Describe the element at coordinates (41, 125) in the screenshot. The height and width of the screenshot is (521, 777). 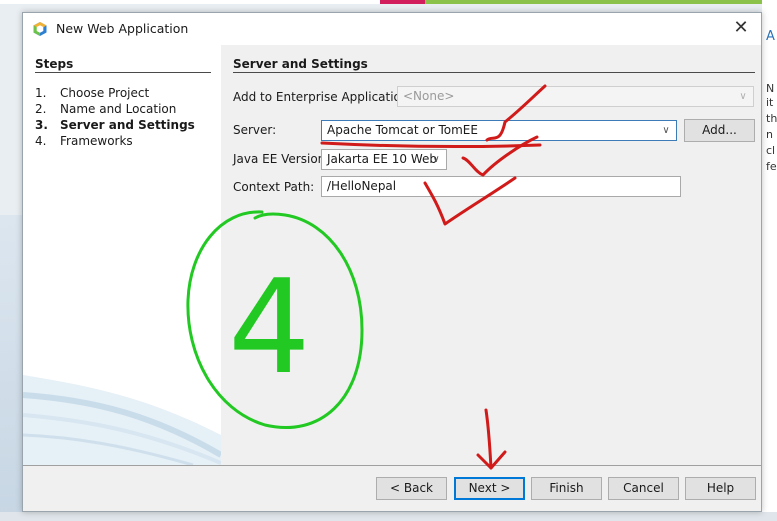
I see `step-number: 3.` at that location.